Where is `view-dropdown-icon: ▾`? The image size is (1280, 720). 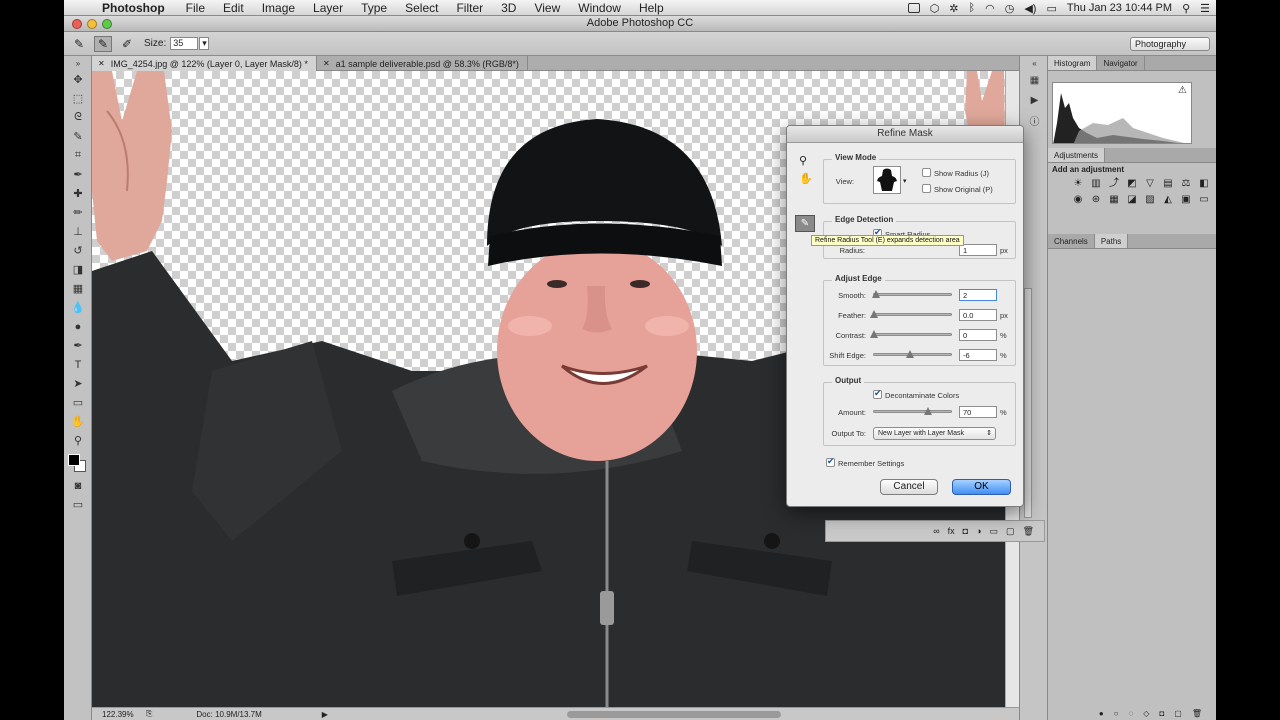
view-dropdown-icon: ▾ is located at coordinates (905, 181).